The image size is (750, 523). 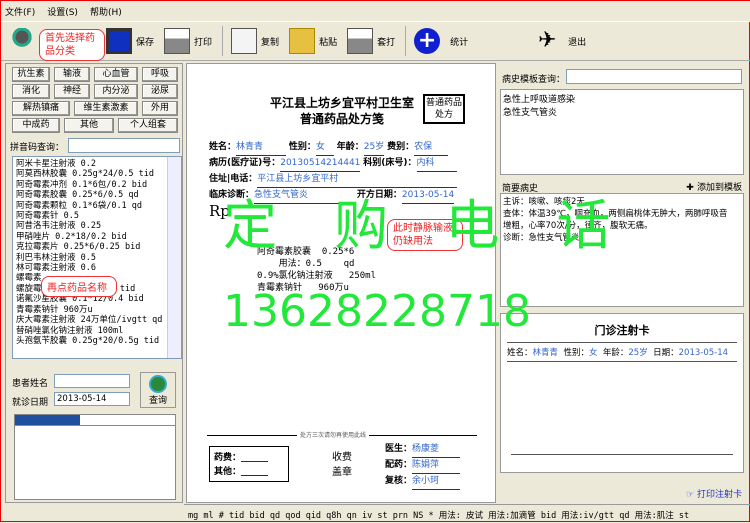 I want to click on drug-item: 青霉素钠针 960万u, so click(x=90, y=310).